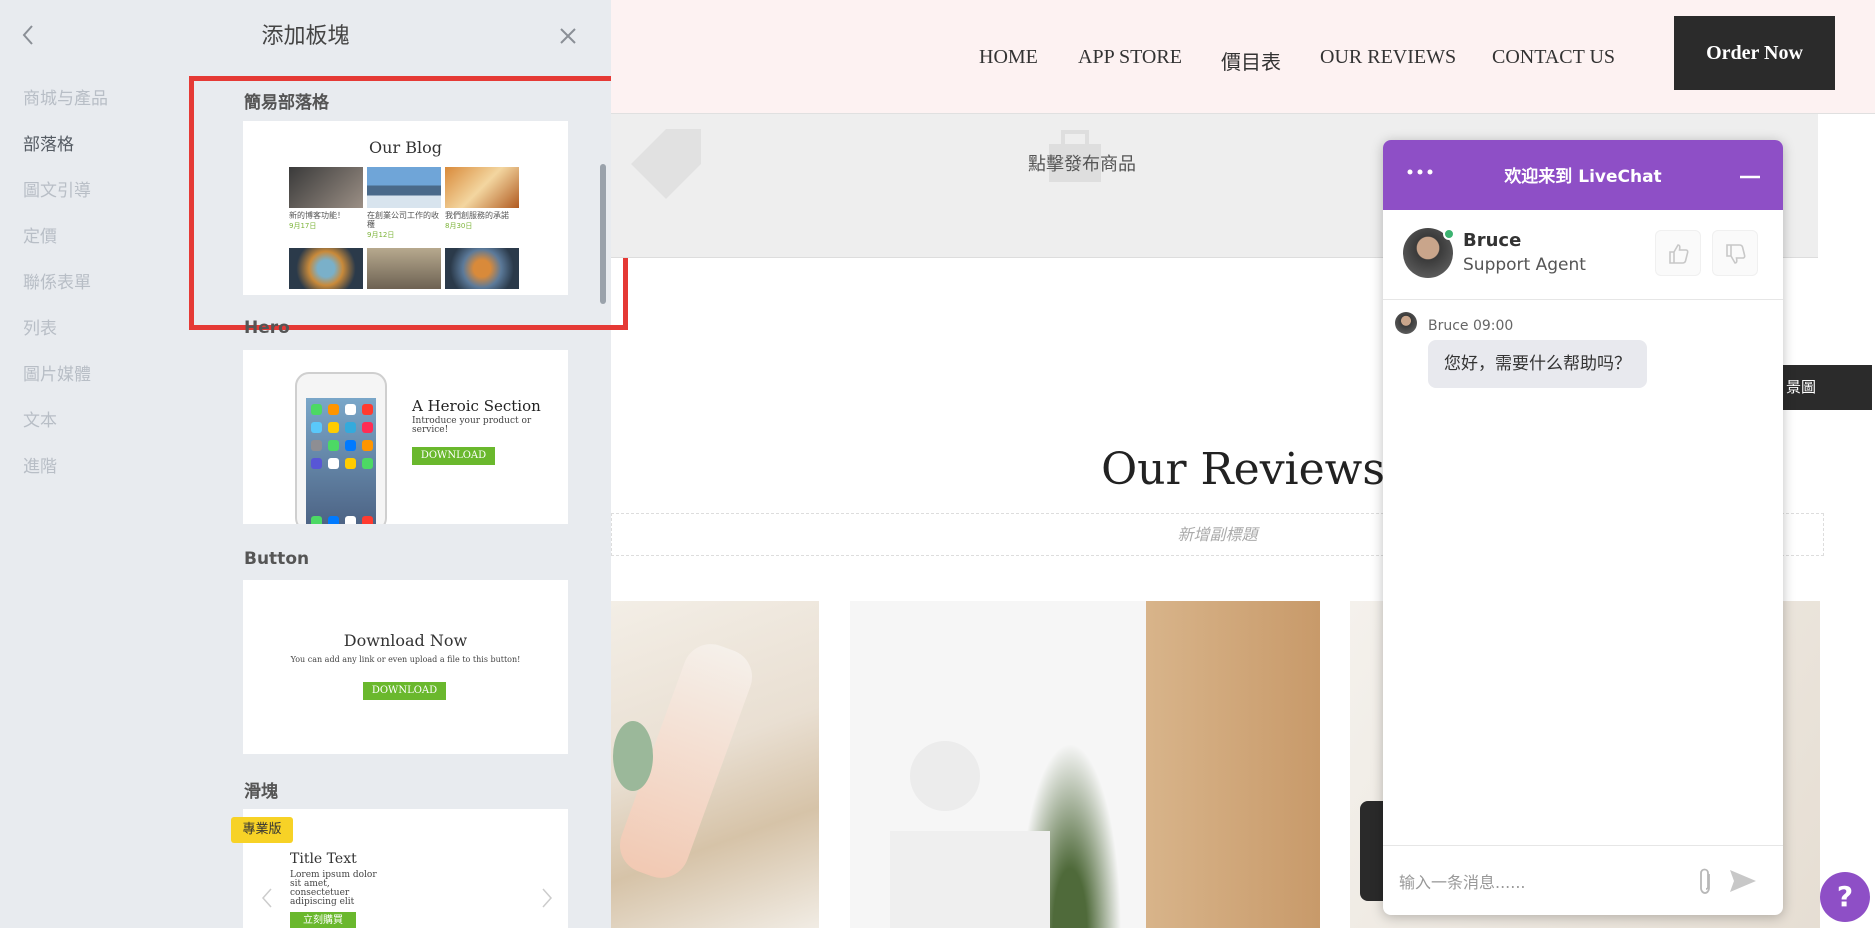  I want to click on chevron-left-icon, so click(266, 898).